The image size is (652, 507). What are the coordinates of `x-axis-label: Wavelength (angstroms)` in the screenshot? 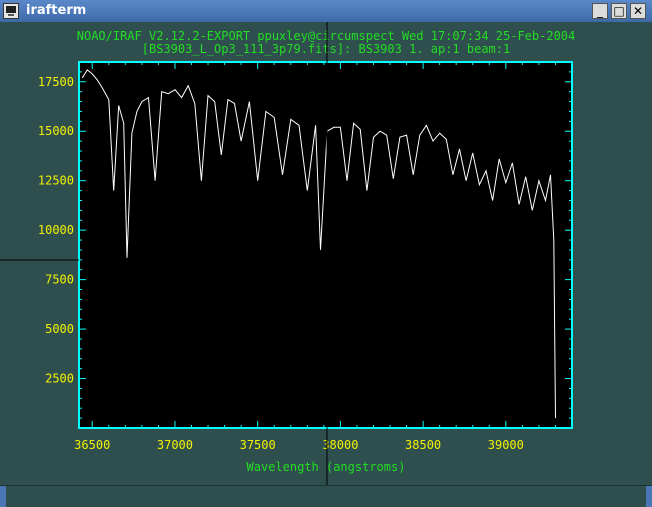 It's located at (326, 467).